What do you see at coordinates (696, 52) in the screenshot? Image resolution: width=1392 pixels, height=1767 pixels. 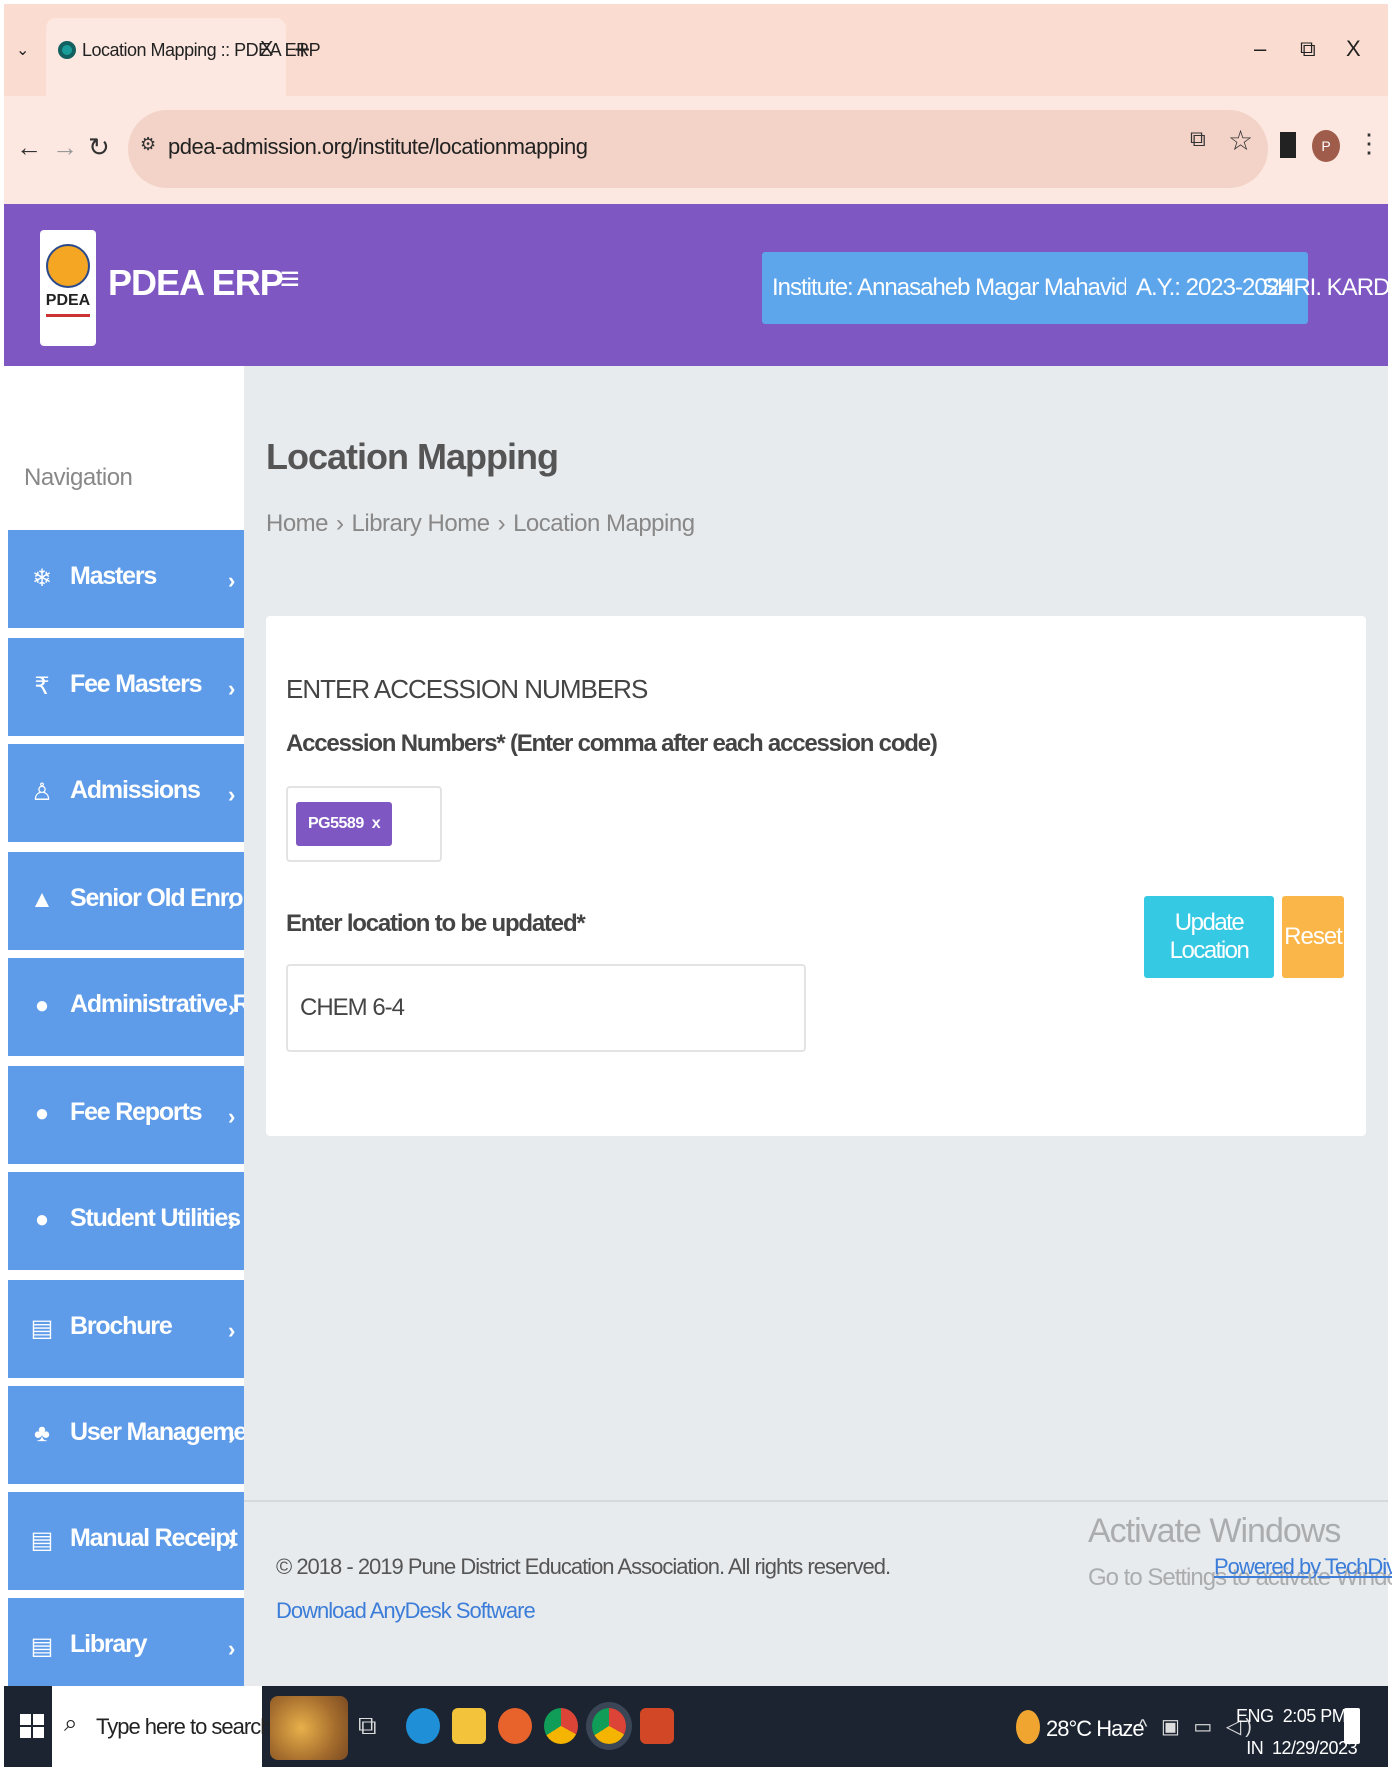 I see `browser-tab-bar: ⌄ Location Mapping :: PDEA ERP X + – ⧉ X` at bounding box center [696, 52].